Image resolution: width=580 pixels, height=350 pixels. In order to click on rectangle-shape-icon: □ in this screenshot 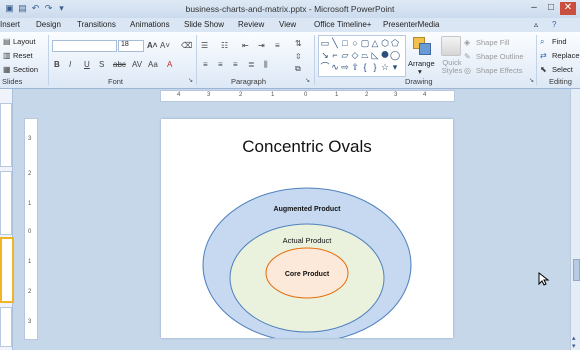, I will do `click(345, 43)`.